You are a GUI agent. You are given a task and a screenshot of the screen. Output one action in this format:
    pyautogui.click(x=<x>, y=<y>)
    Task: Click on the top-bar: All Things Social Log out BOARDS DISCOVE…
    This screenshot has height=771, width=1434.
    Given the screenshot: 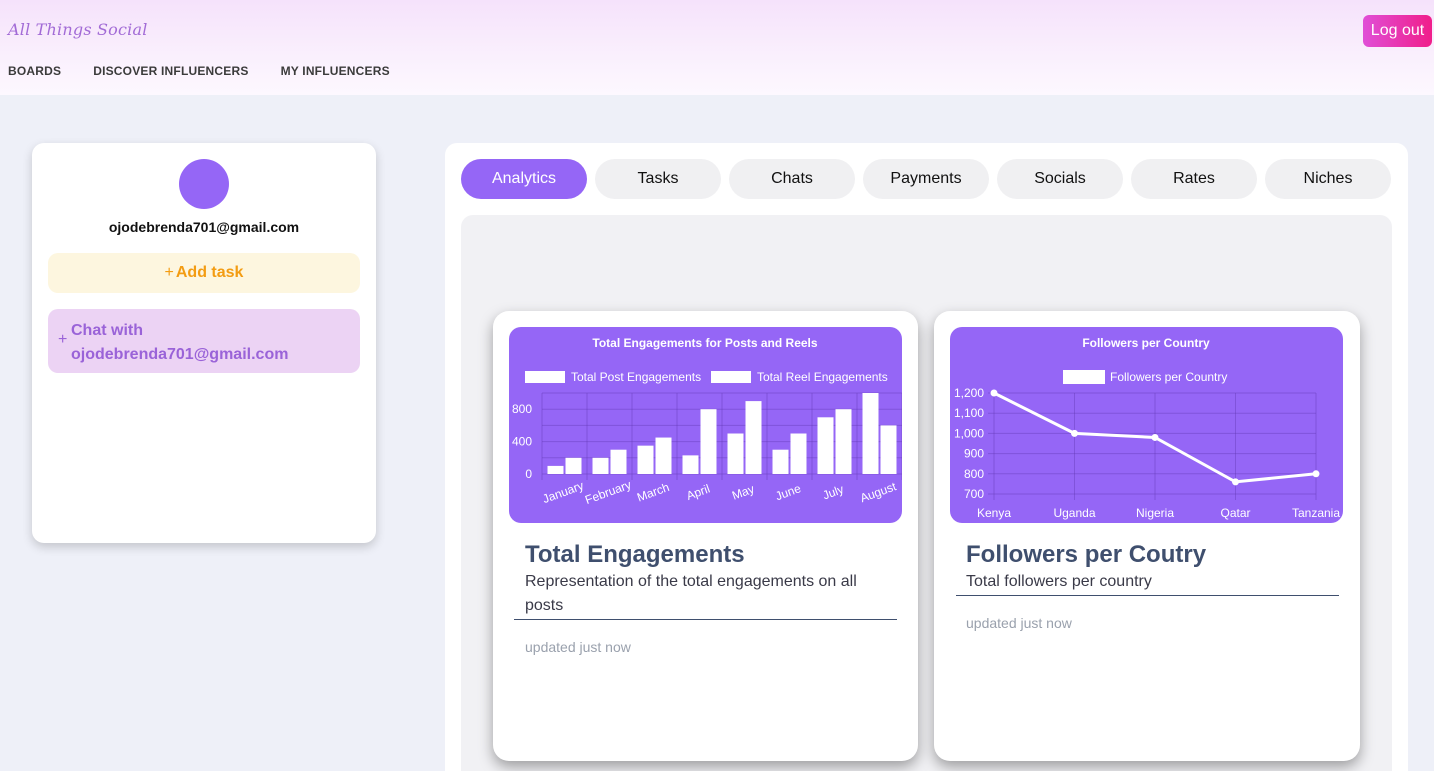 What is the action you would take?
    pyautogui.click(x=717, y=47)
    